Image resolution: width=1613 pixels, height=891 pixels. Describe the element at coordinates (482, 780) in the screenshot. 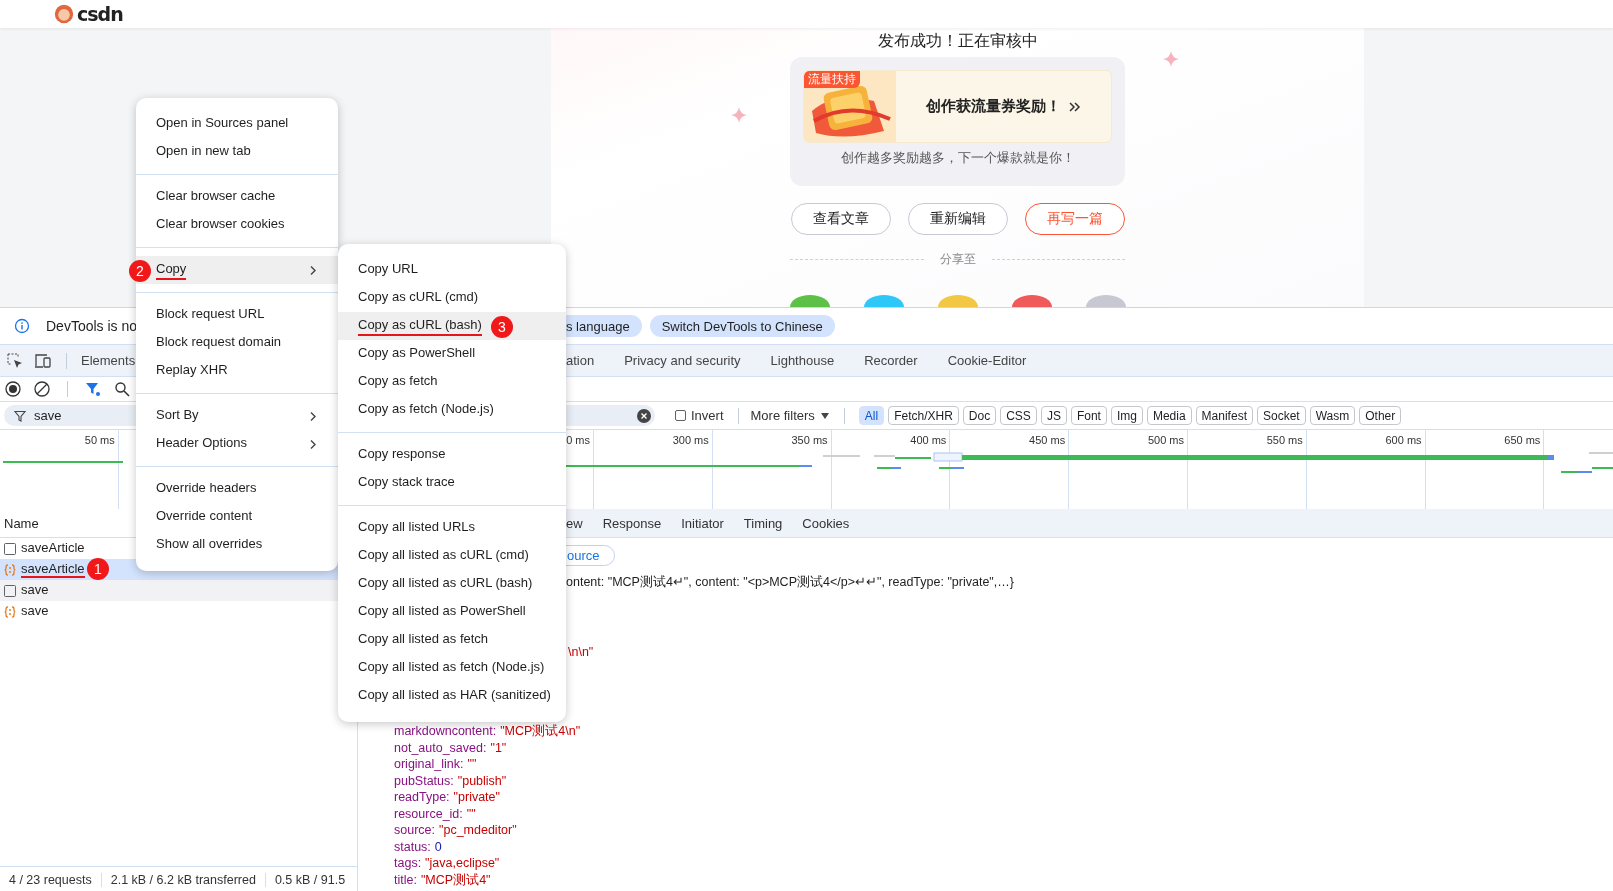

I see `payload-value: "publish"` at that location.